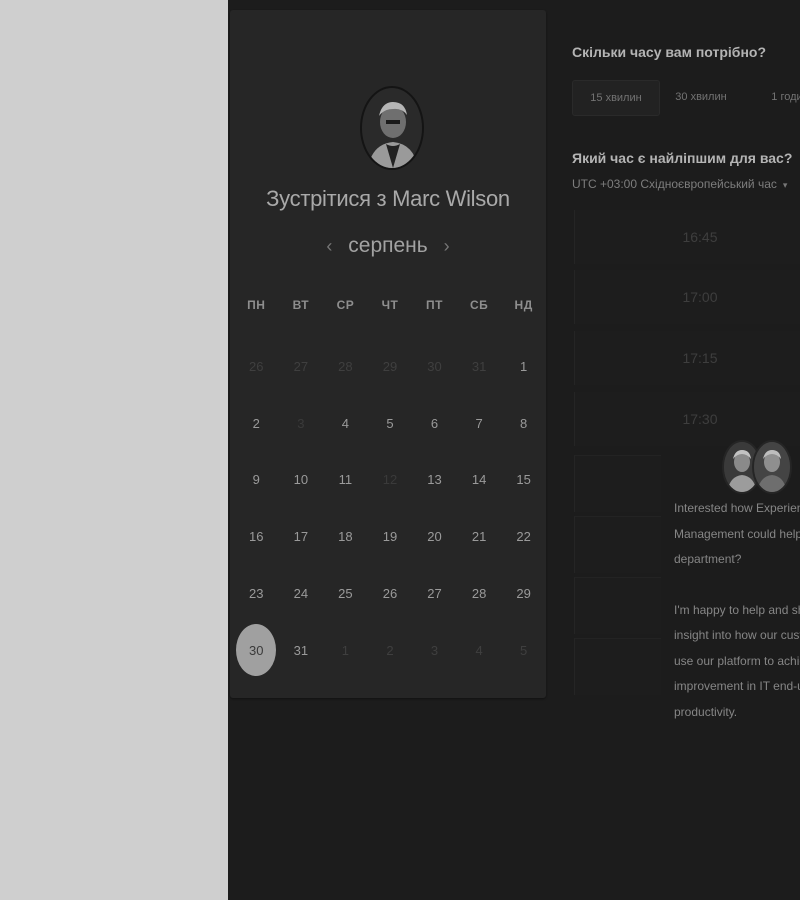 This screenshot has width=800, height=900. I want to click on calendar-day-outside: 31, so click(479, 366).